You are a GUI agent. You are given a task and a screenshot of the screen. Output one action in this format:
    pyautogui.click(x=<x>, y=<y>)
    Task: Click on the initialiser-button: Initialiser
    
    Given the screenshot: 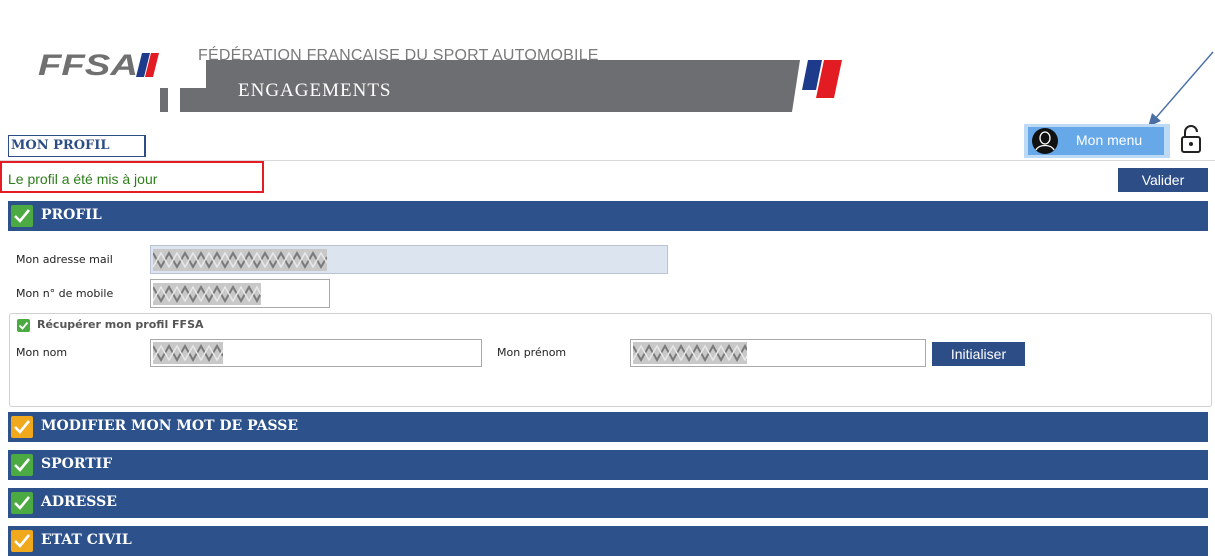 What is the action you would take?
    pyautogui.click(x=978, y=354)
    